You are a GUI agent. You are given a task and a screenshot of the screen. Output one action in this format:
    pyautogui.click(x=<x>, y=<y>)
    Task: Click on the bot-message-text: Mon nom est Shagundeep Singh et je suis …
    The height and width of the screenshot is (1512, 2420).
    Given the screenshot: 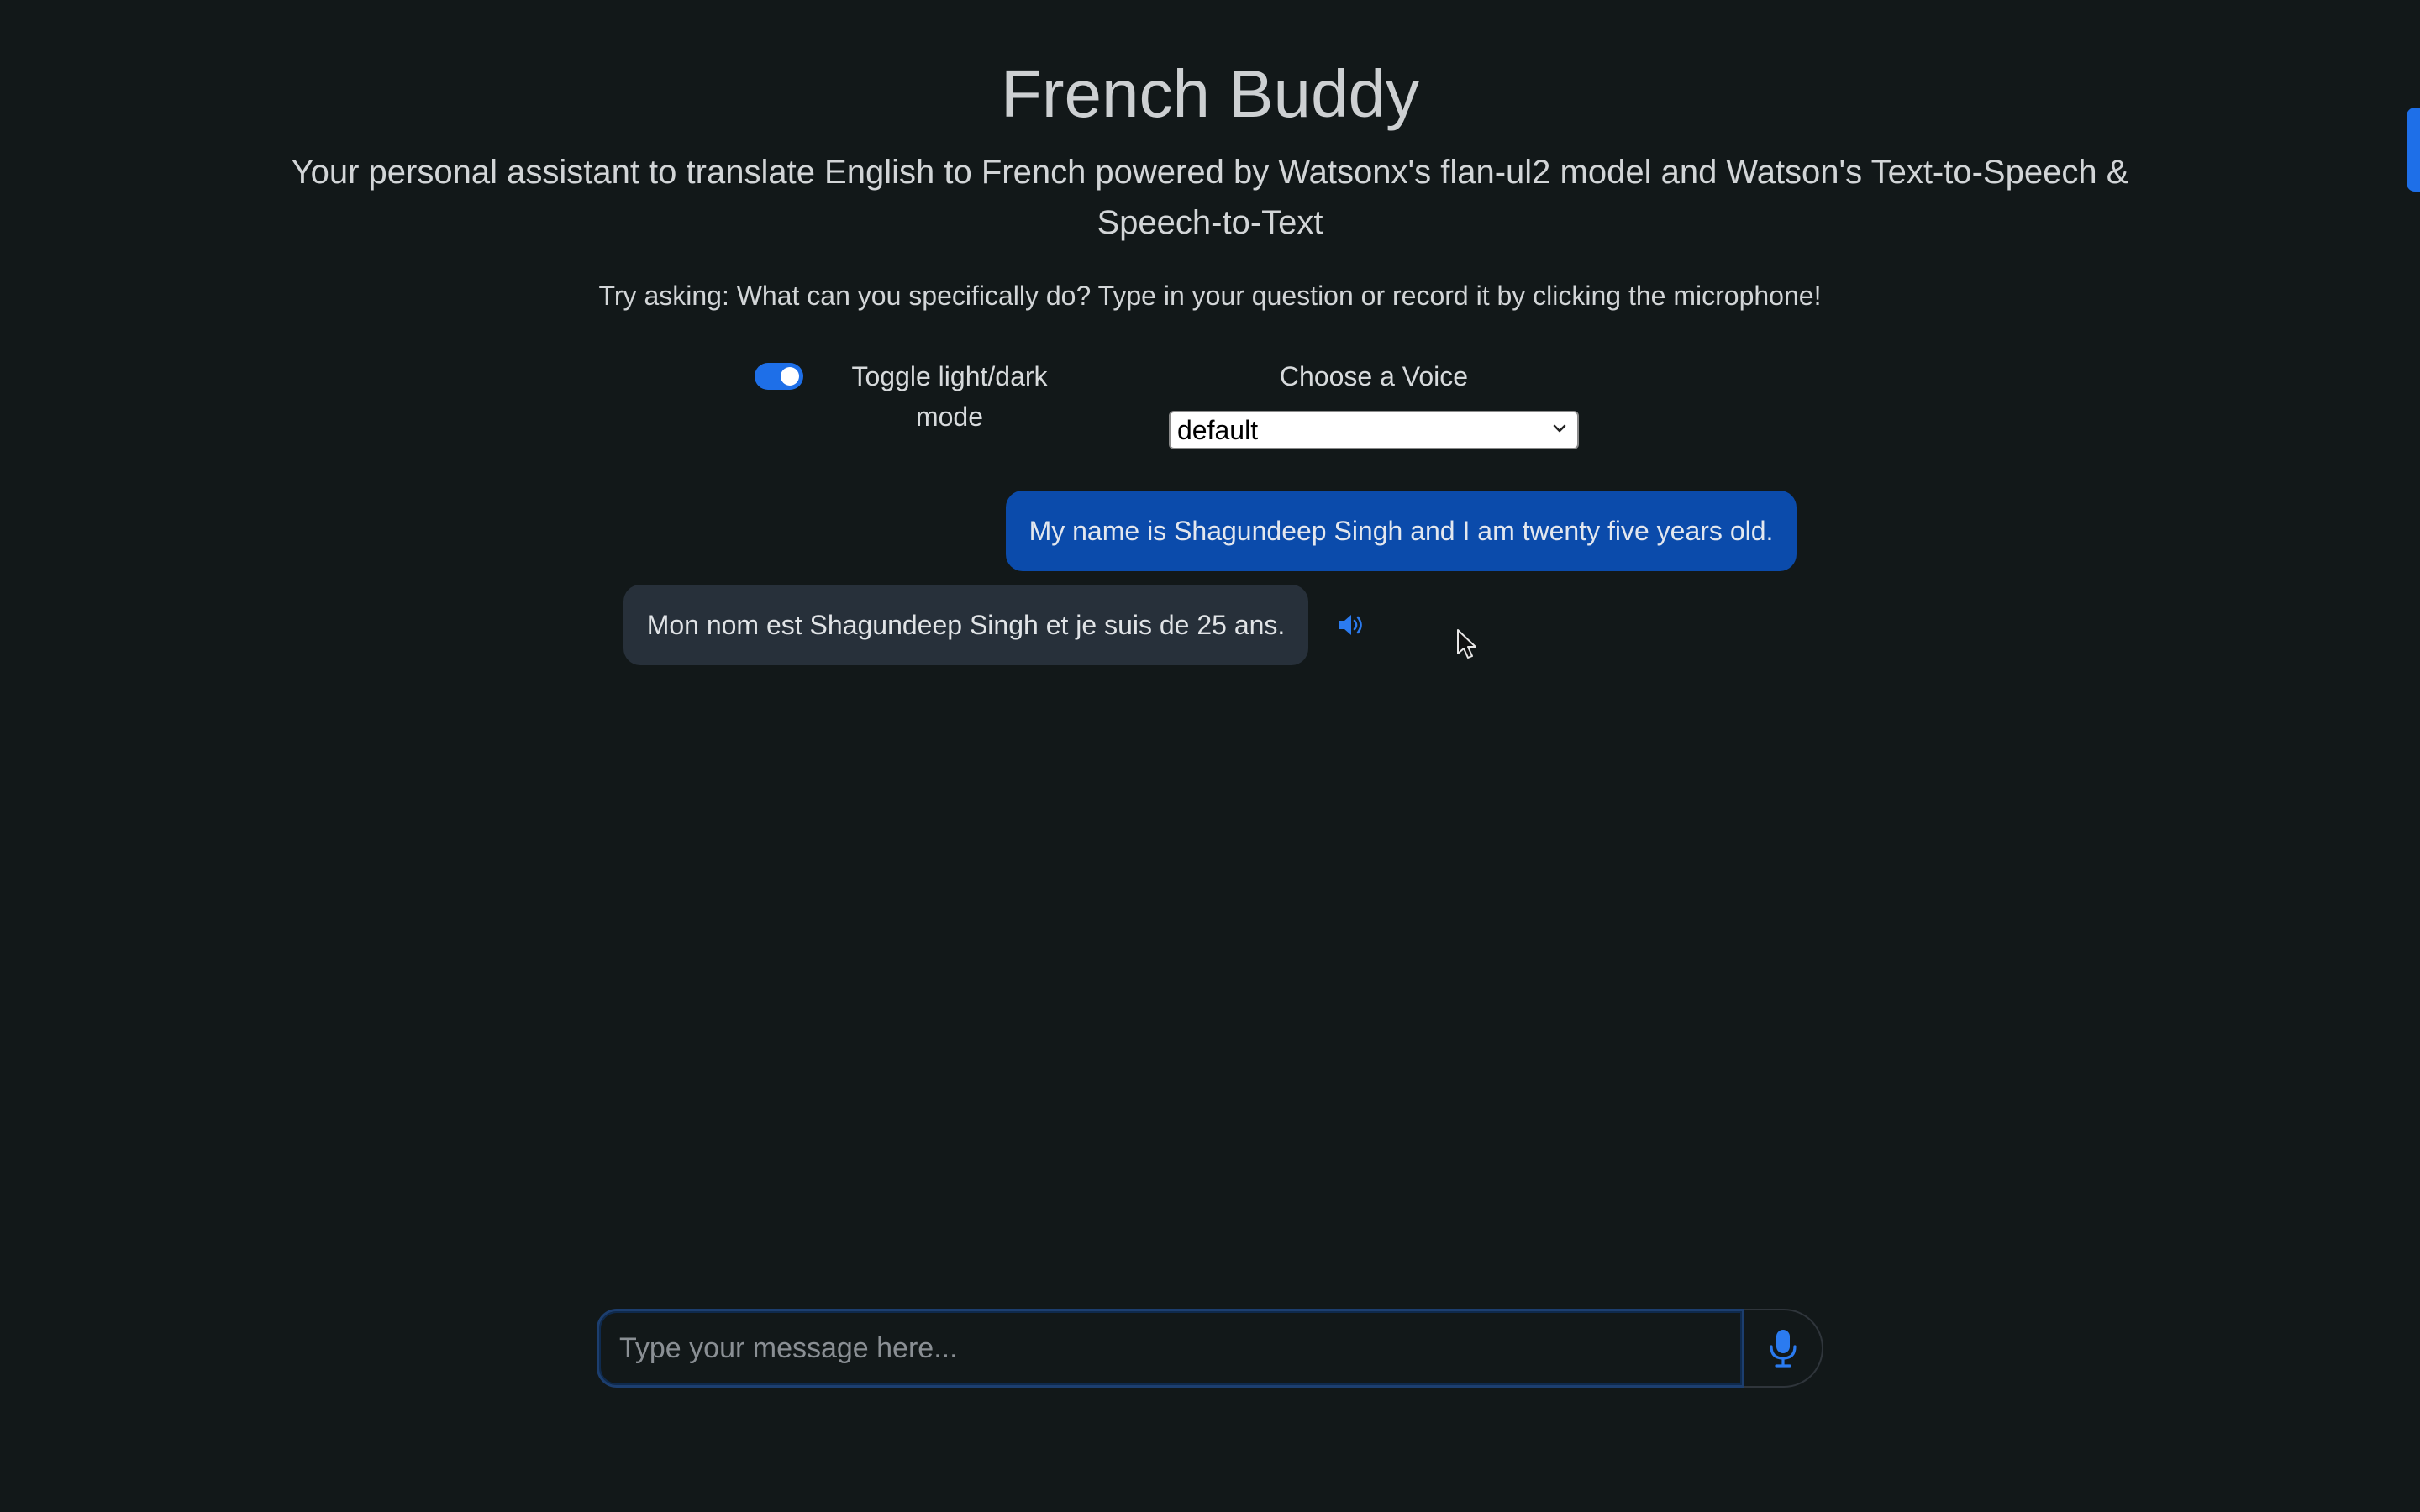 What is the action you would take?
    pyautogui.click(x=966, y=624)
    